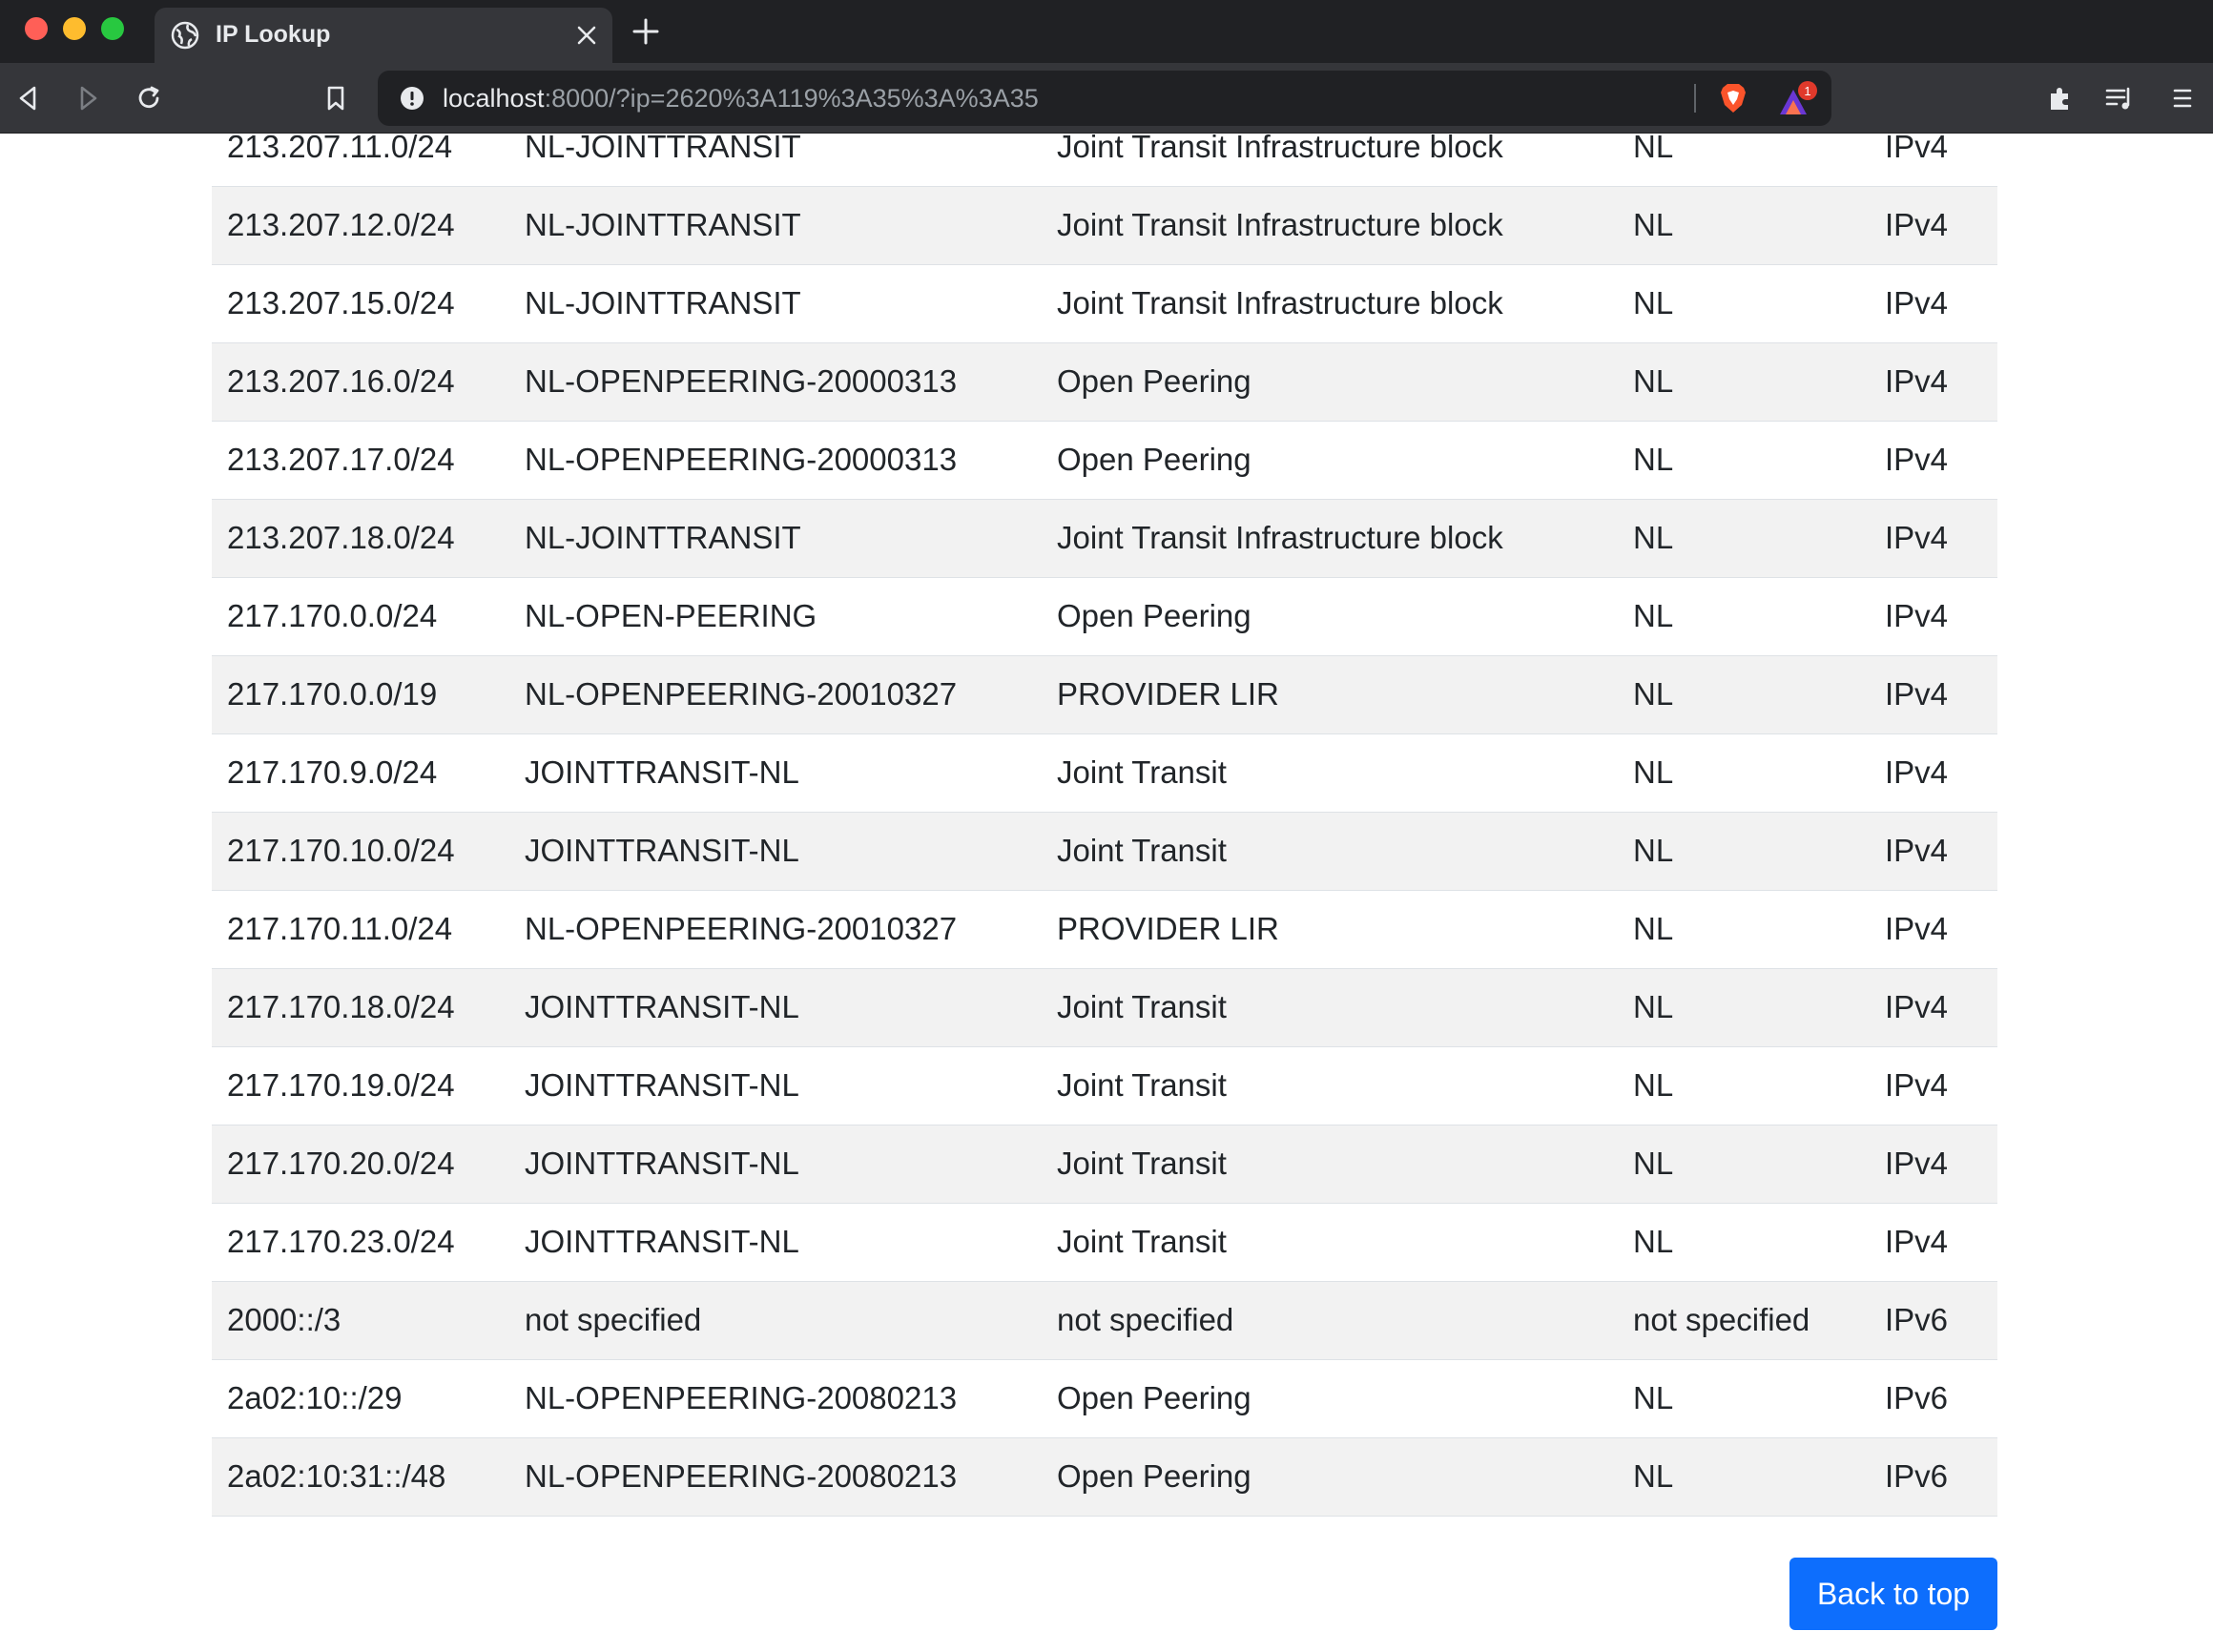 Image resolution: width=2213 pixels, height=1652 pixels. I want to click on reload-icon, so click(149, 98).